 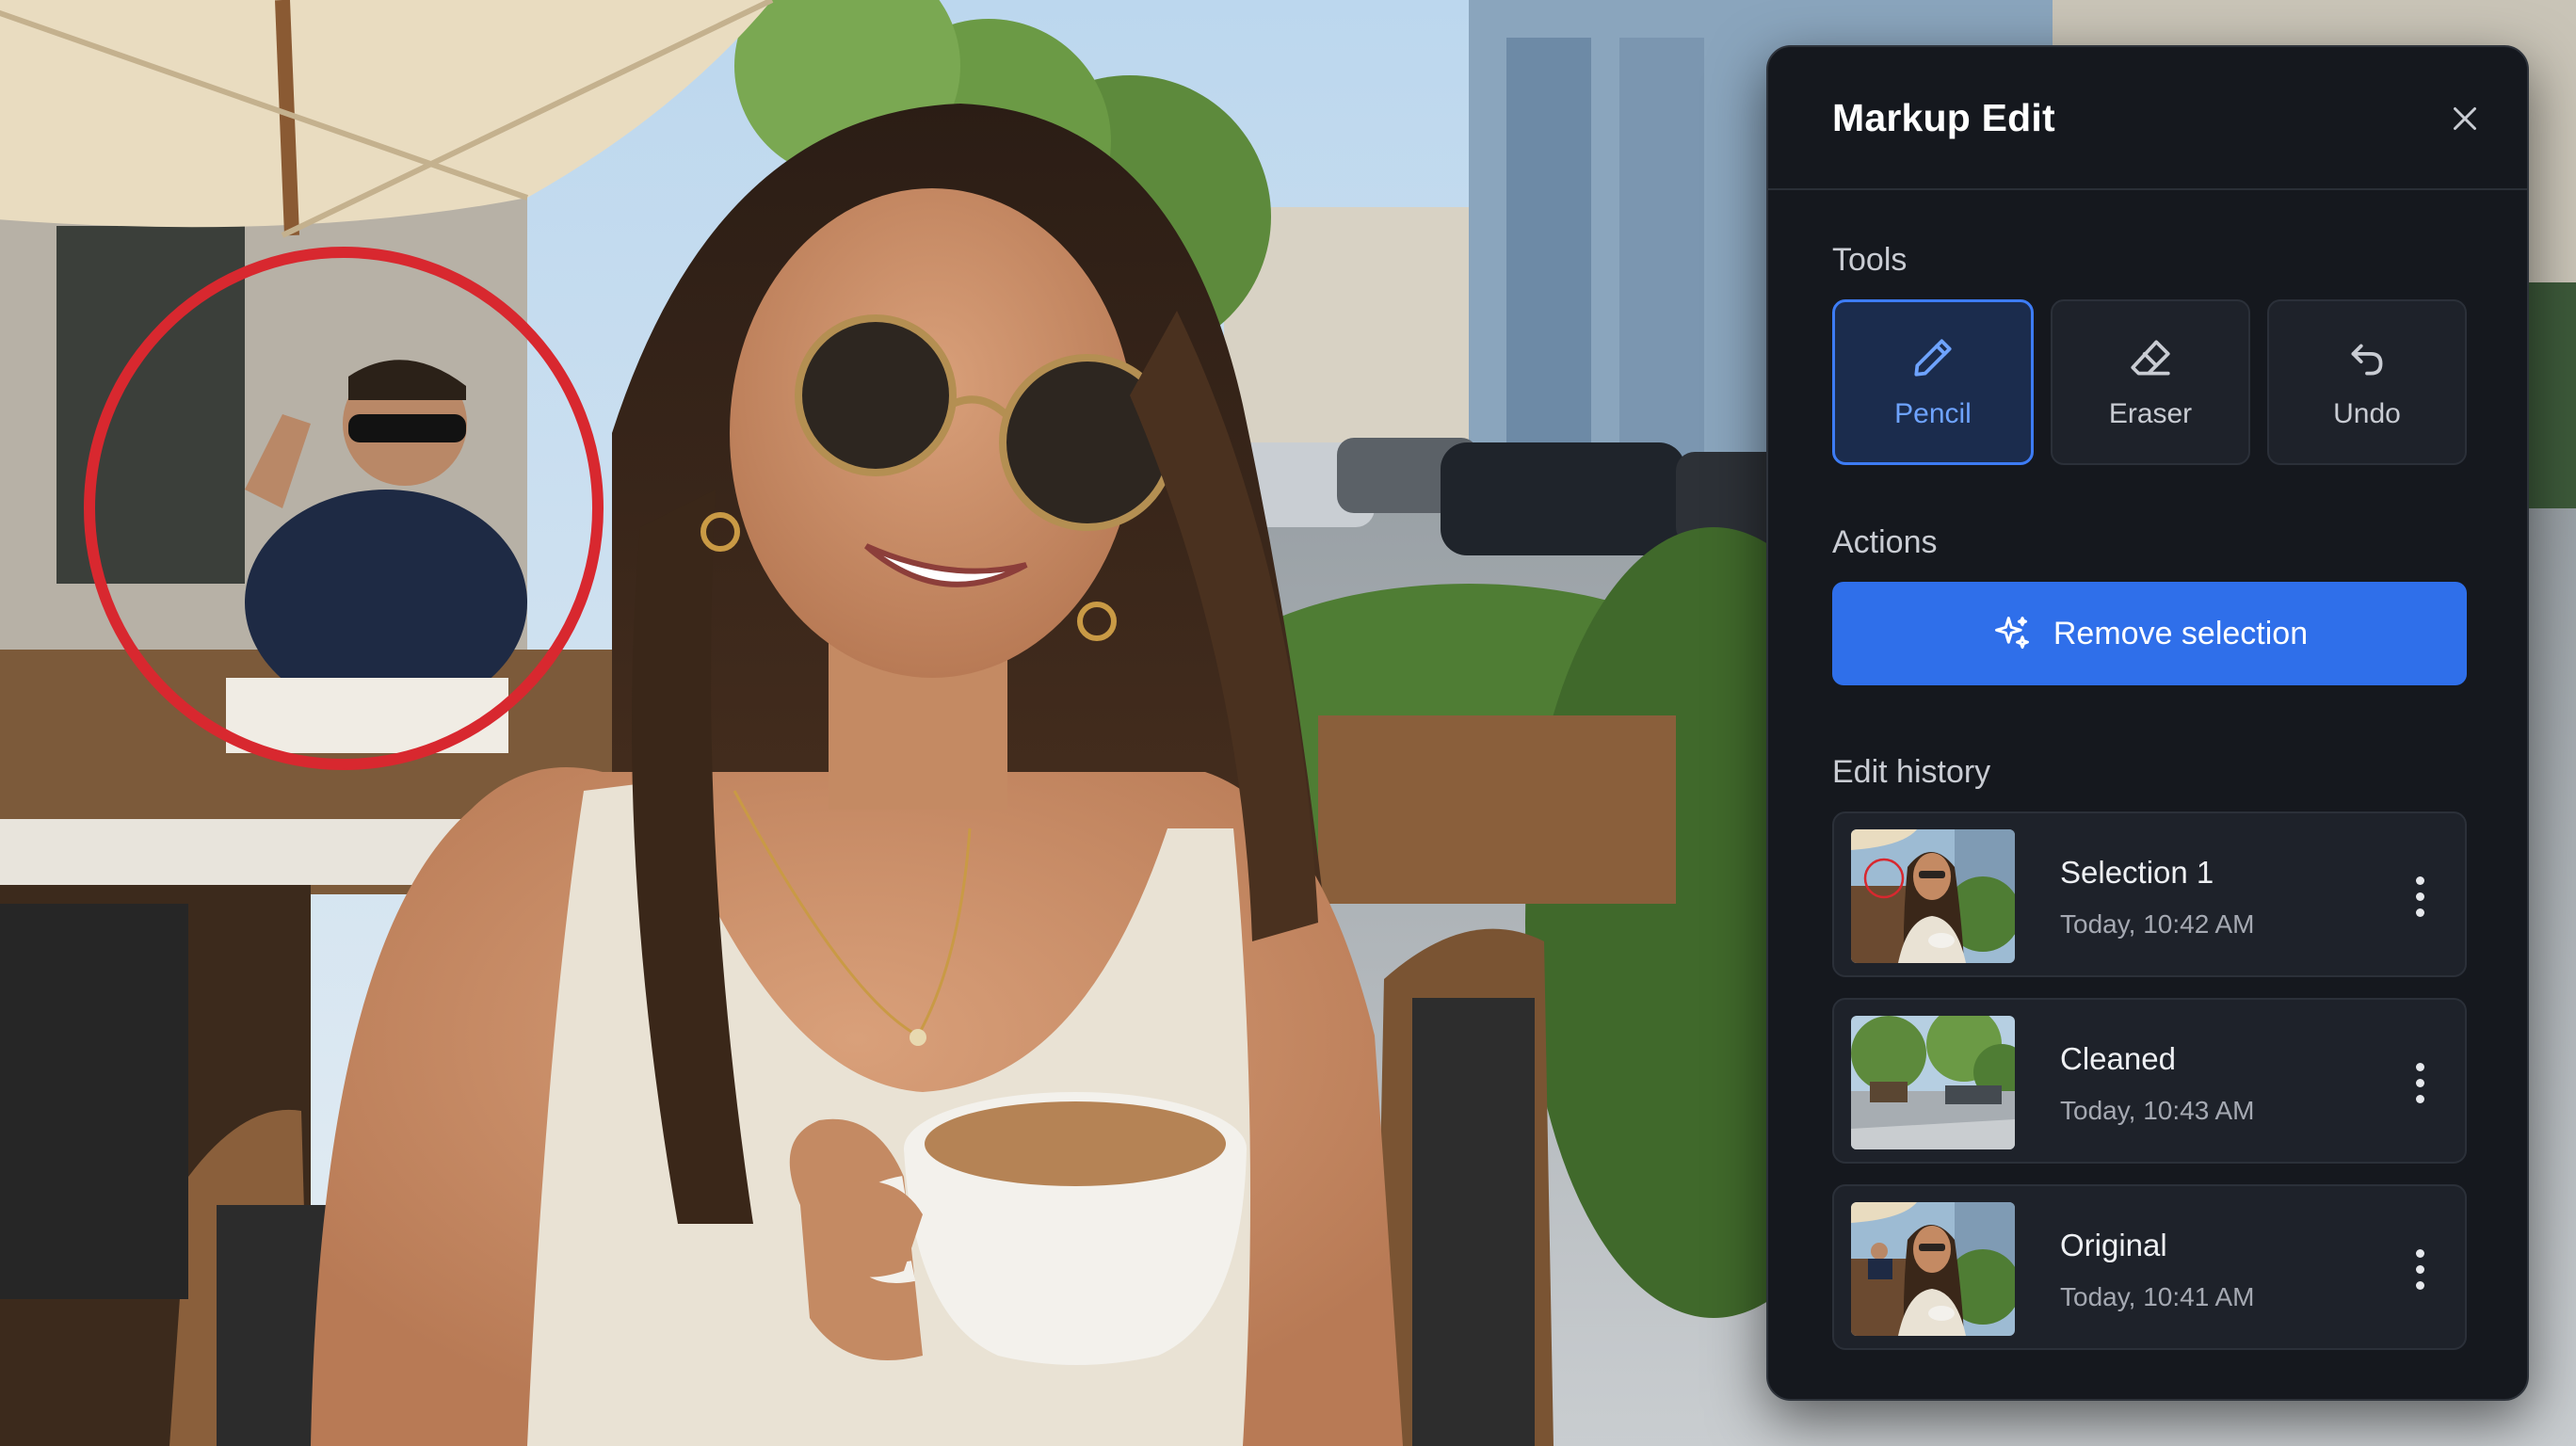 I want to click on history-item-cleaned: Cleaned Today, 10:43 AM, so click(x=2149, y=1081).